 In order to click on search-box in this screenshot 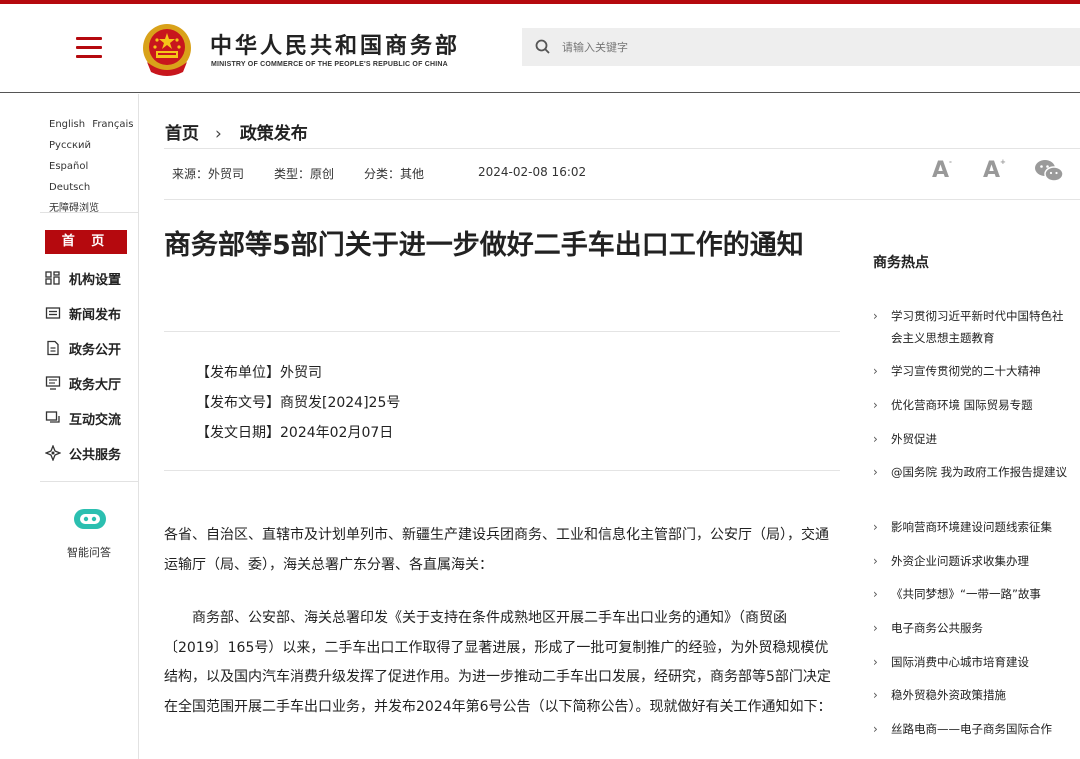, I will do `click(801, 47)`.